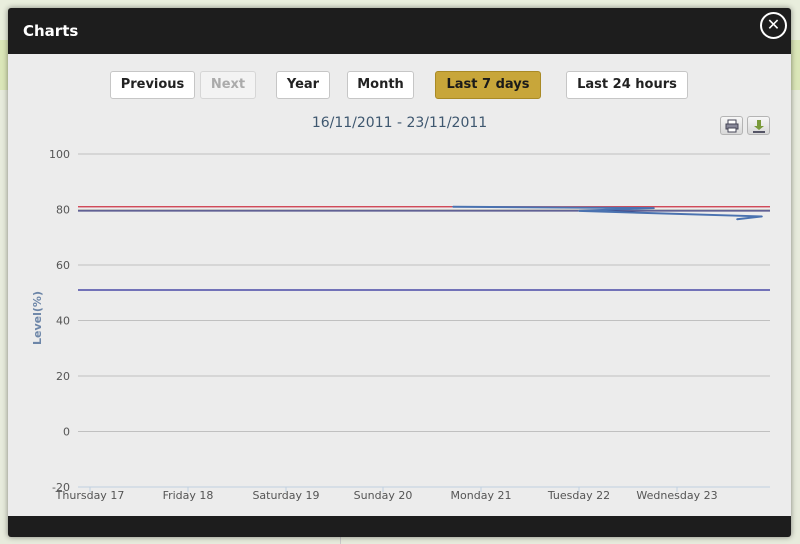 The image size is (800, 544). I want to click on x-tick-label: Saturday 19, so click(285, 495).